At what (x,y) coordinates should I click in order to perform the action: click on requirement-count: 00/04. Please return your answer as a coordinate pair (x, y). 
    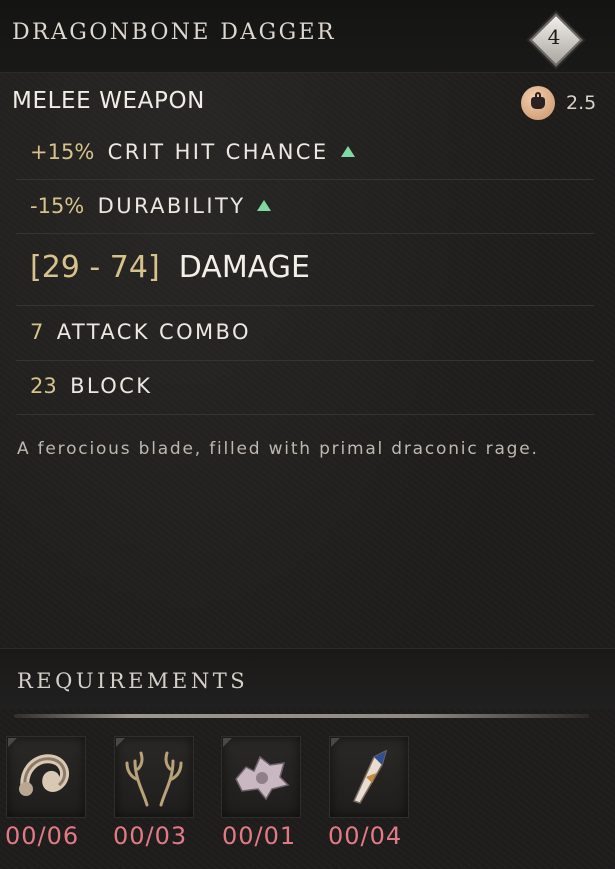
    Looking at the image, I should click on (365, 836).